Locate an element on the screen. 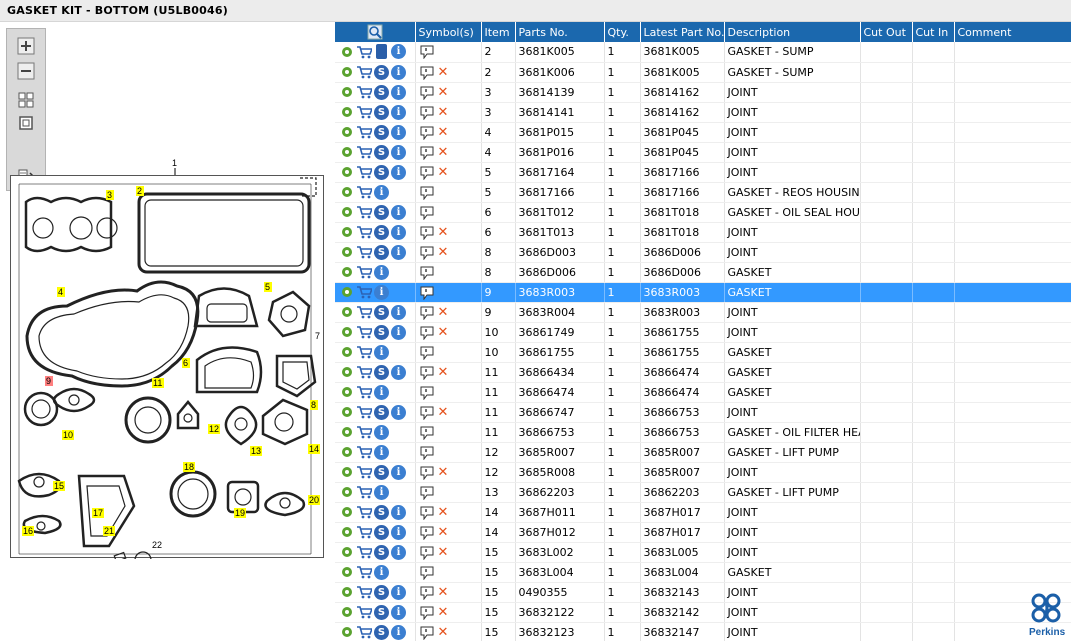 Image resolution: width=1071 pixels, height=641 pixels. search-icon is located at coordinates (375, 32).